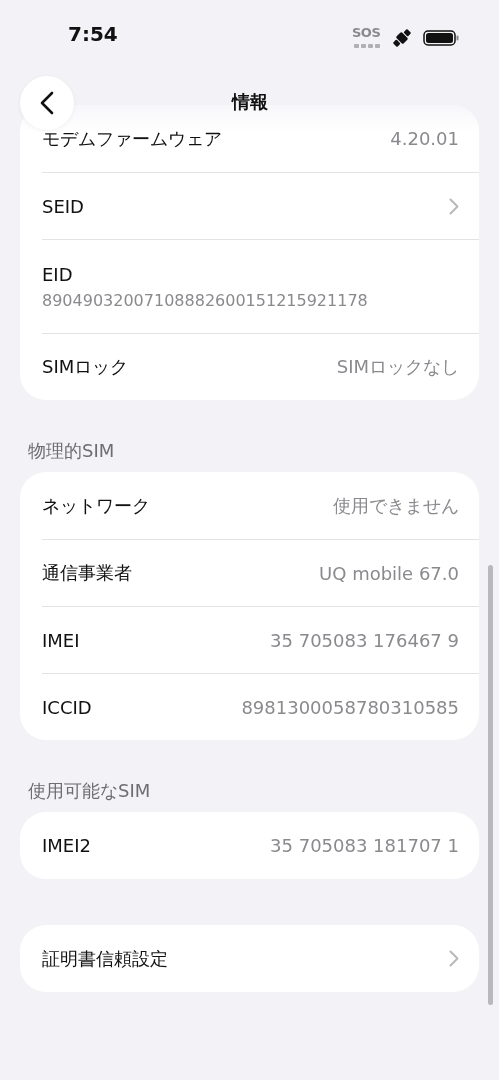 The width and height of the screenshot is (499, 1080). I want to click on row-value: 89049032007108882600151215921178, so click(205, 300).